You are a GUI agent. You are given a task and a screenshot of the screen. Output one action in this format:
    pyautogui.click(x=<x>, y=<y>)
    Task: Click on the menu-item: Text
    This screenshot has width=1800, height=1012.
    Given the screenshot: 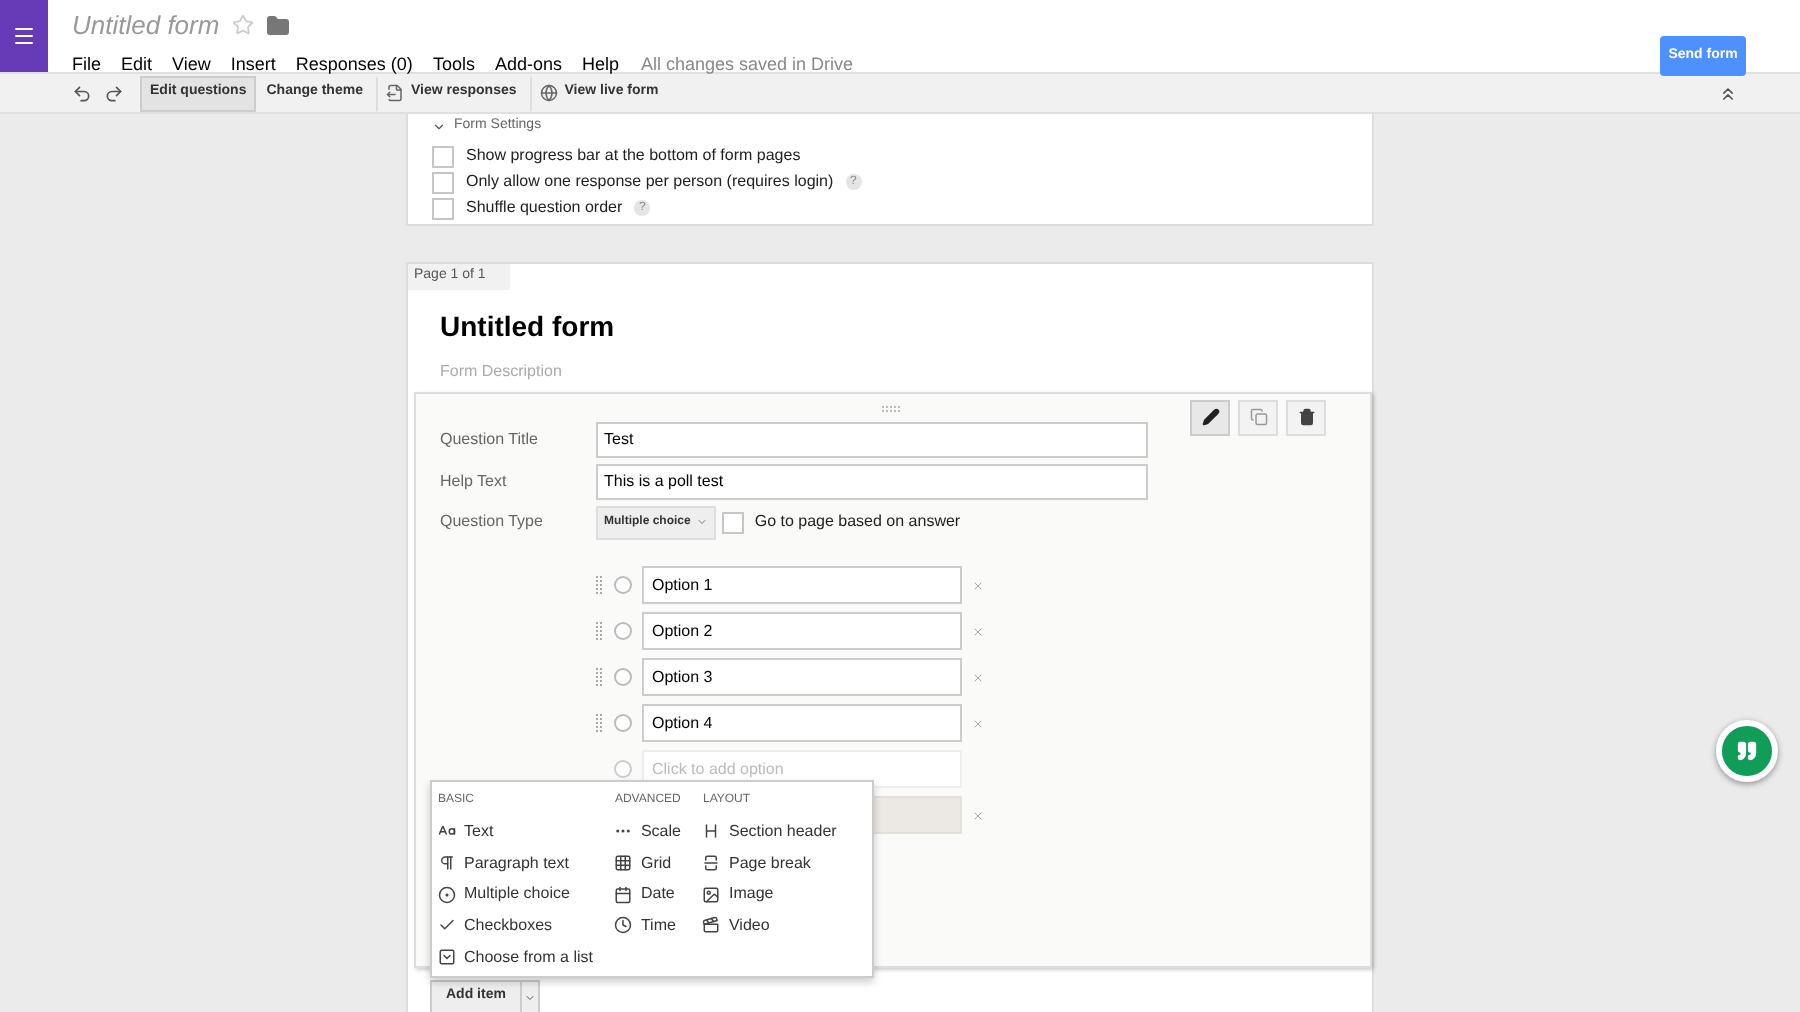 What is the action you would take?
    pyautogui.click(x=517, y=832)
    